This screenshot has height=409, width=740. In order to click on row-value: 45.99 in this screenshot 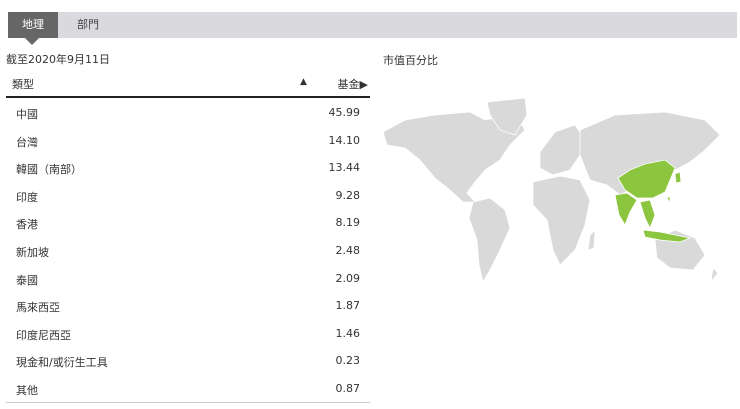, I will do `click(344, 112)`.